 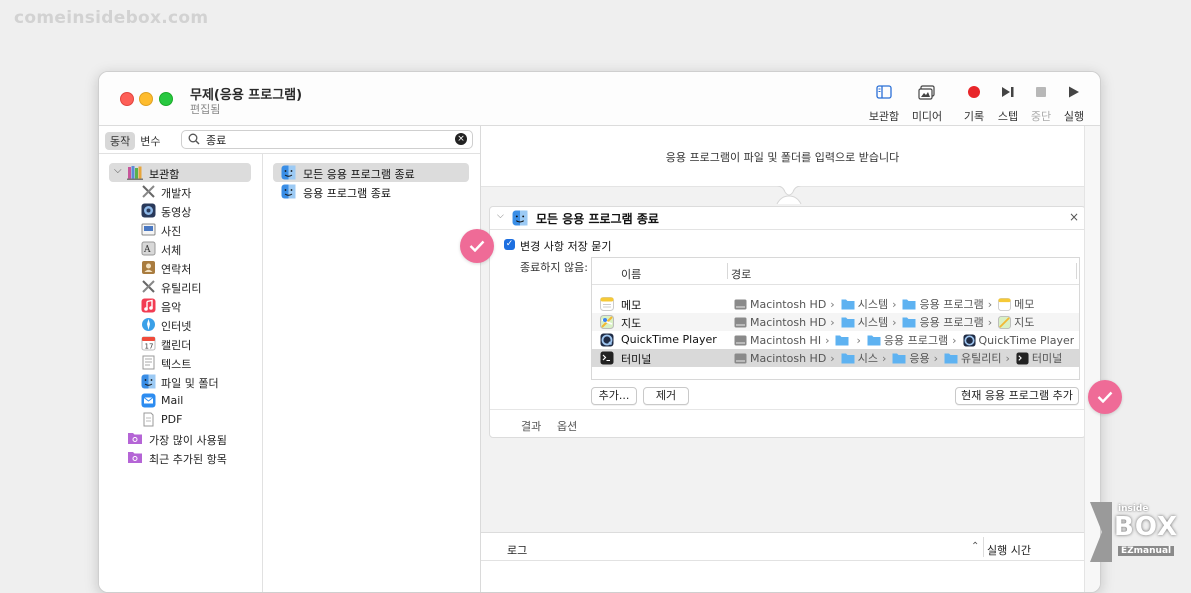 I want to click on action-quit-app: 응용 프로그램 종료, so click(x=371, y=191).